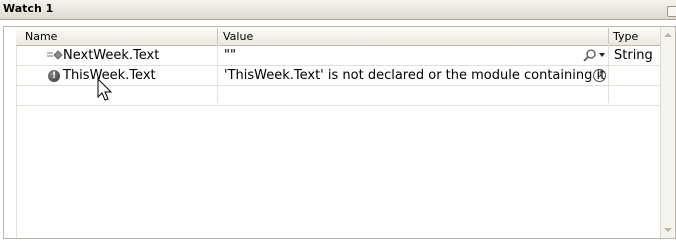 The image size is (676, 241). What do you see at coordinates (602, 55) in the screenshot?
I see `chevron-down-icon` at bounding box center [602, 55].